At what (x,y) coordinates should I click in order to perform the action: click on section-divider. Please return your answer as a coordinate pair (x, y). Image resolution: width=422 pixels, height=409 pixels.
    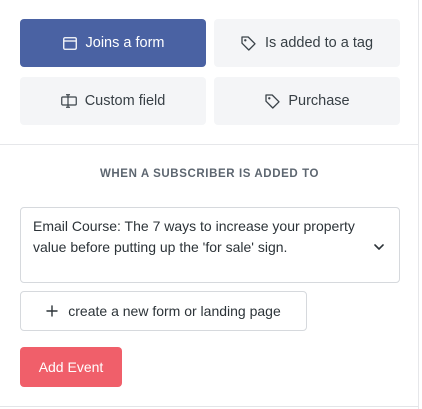
    Looking at the image, I should click on (209, 144).